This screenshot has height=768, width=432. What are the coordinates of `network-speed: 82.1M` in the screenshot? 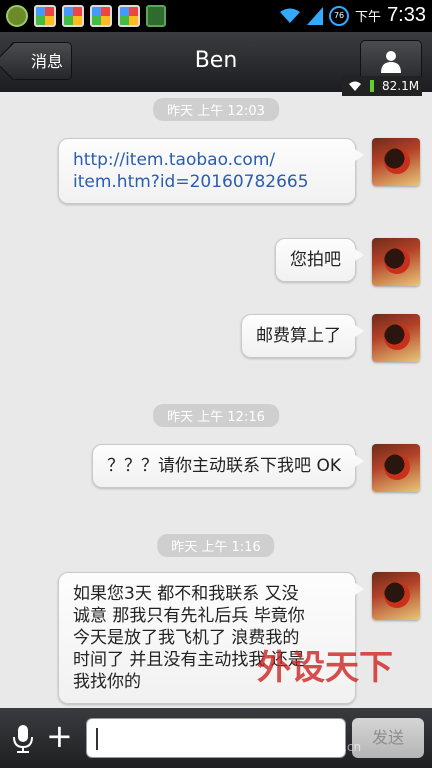 It's located at (401, 86).